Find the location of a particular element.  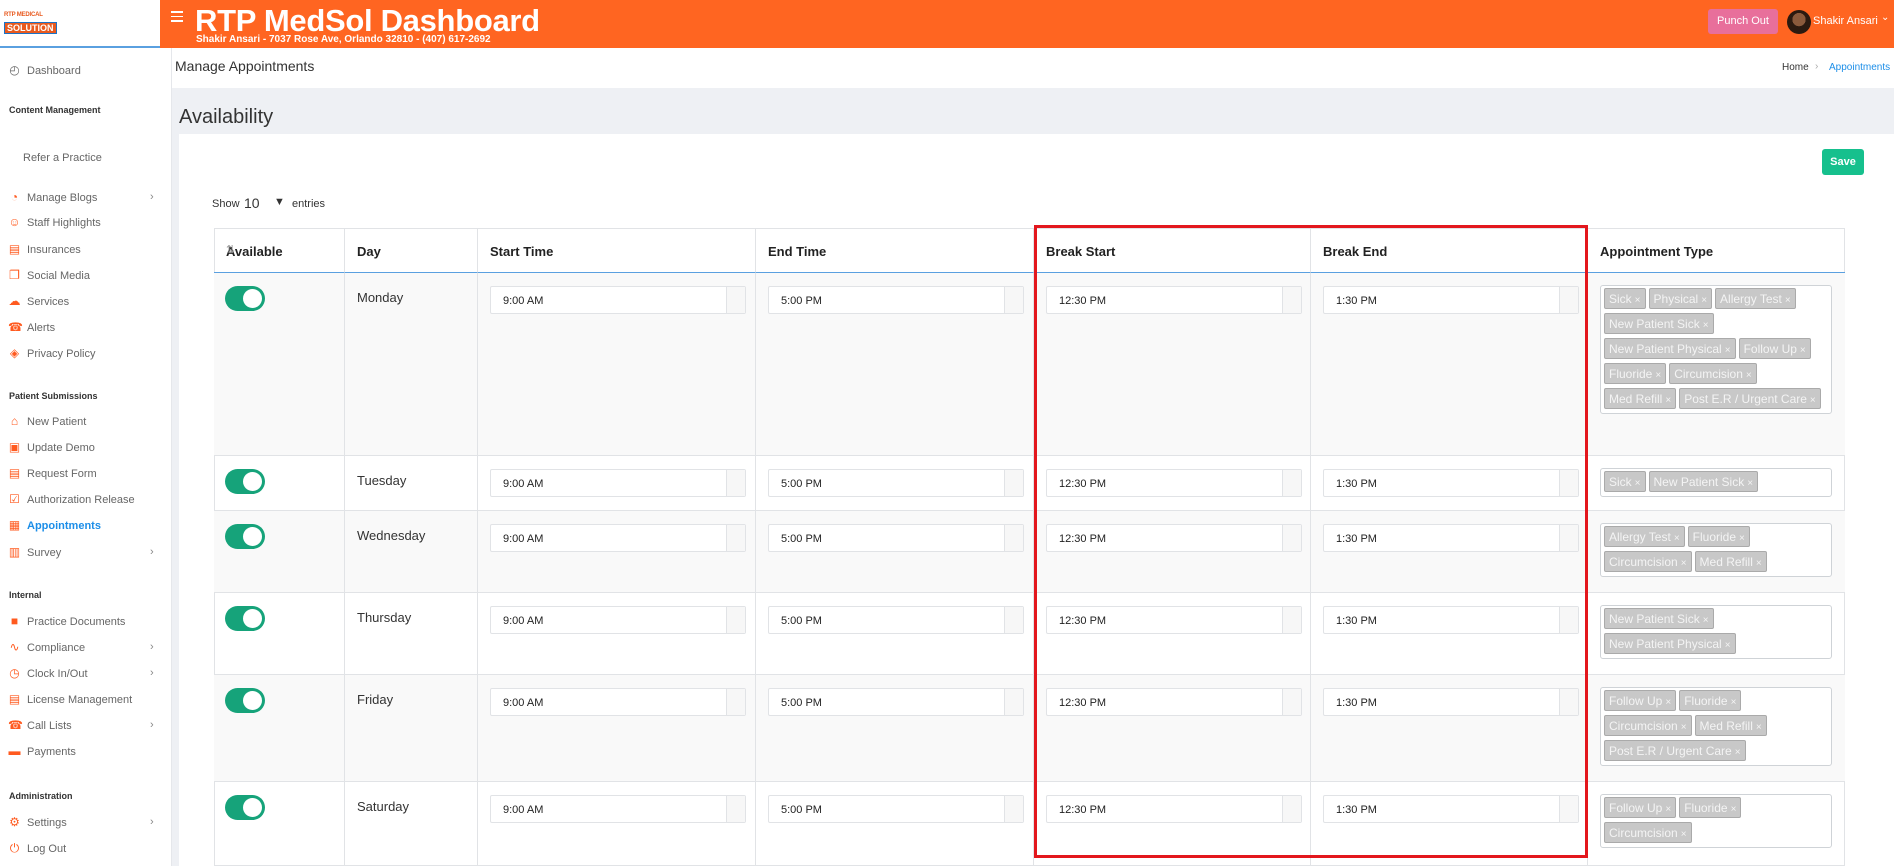

appointment-type-select: Follow Up × Fluoride ×Circumcision × is located at coordinates (1716, 821).